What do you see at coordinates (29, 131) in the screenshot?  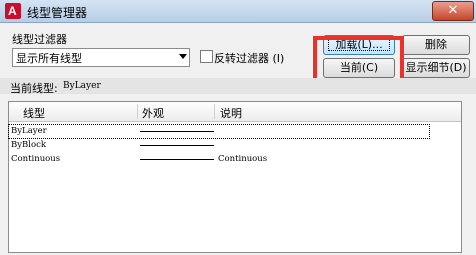 I see `row-linetype-name: ByLayer` at bounding box center [29, 131].